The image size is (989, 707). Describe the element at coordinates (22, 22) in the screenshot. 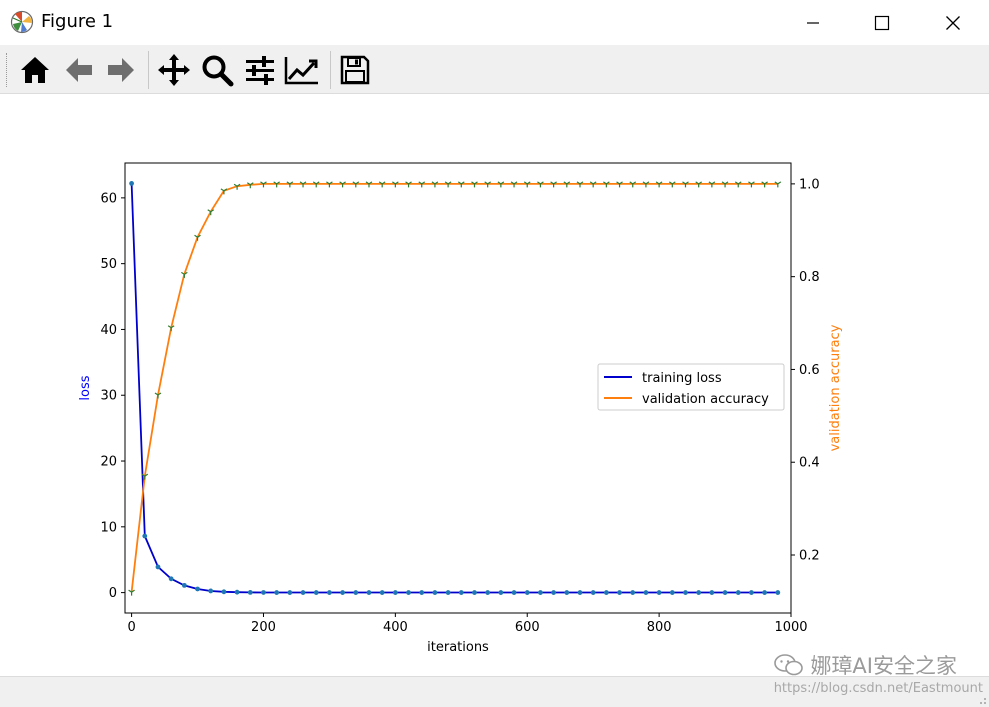

I see `matplotlib-logo-icon` at that location.